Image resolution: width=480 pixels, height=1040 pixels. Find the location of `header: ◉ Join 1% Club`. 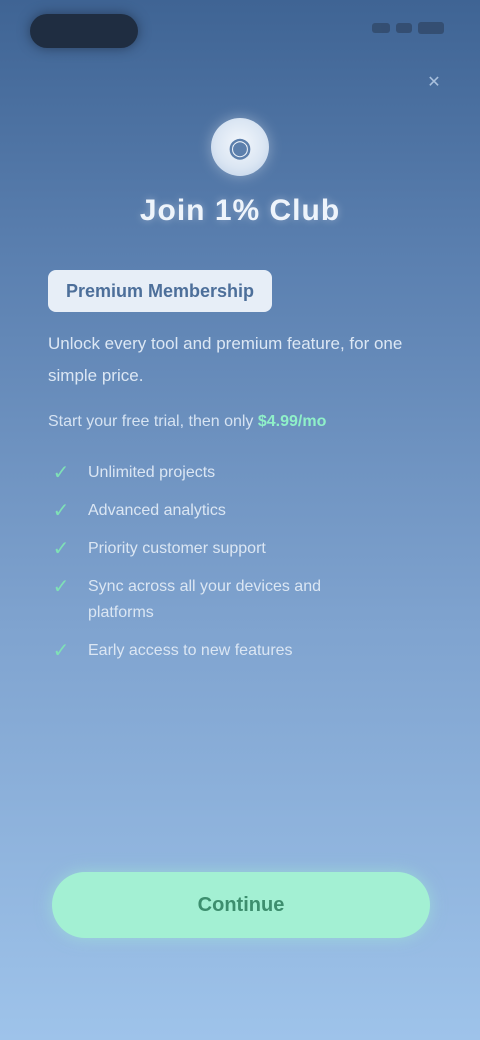

header: ◉ Join 1% Club is located at coordinates (240, 173).